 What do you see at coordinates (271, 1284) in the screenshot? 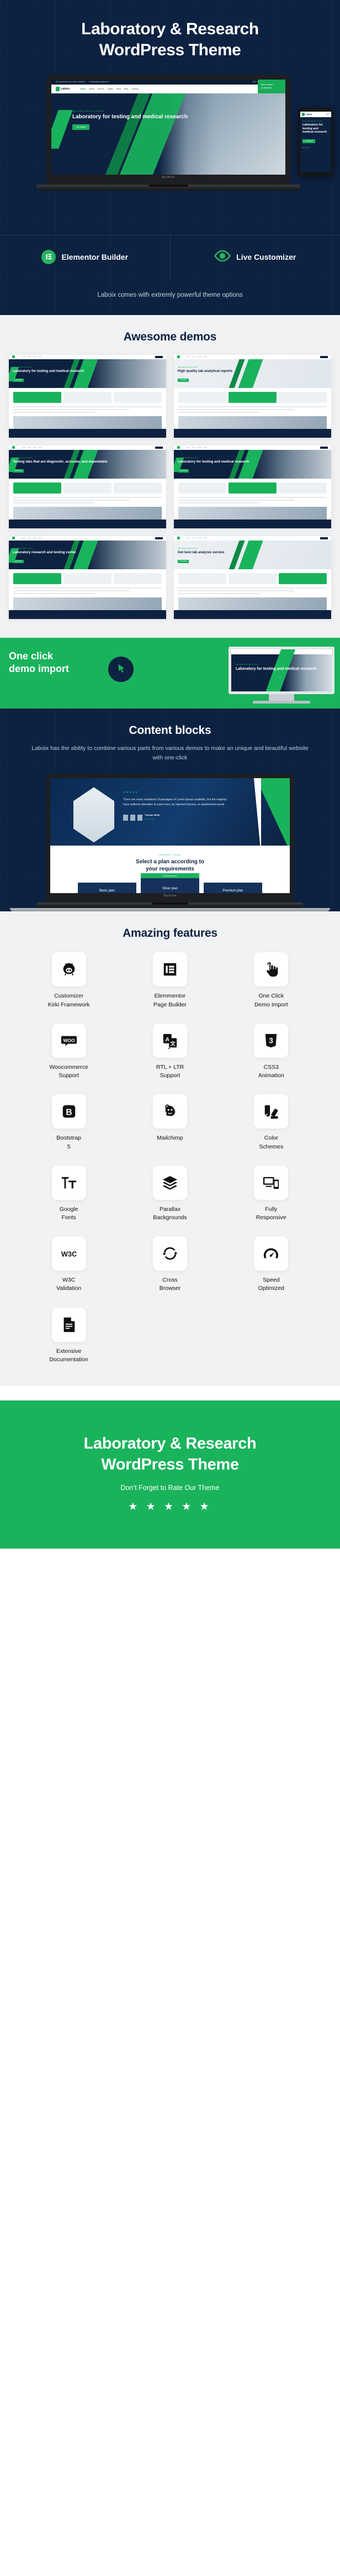
I see `feature-label: Speed Optimized` at bounding box center [271, 1284].